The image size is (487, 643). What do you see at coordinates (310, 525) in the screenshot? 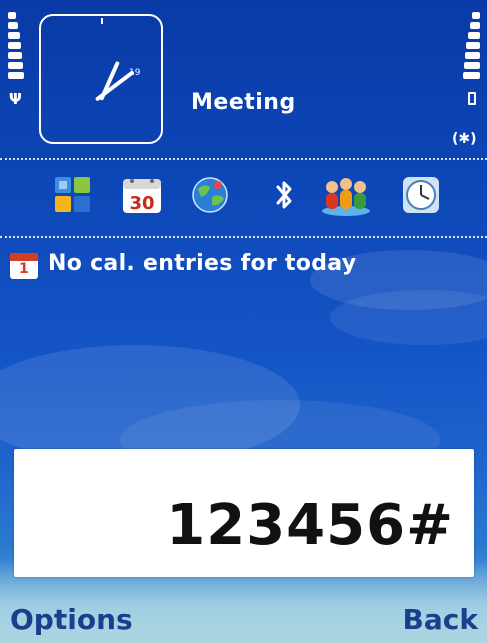
I see `dialed-number: 123456#` at bounding box center [310, 525].